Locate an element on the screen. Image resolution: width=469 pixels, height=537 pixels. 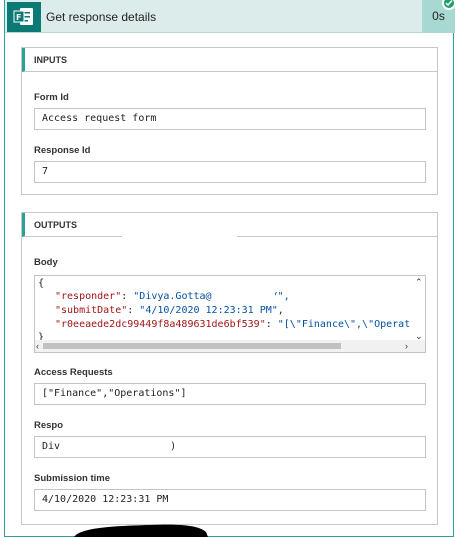
response-id-label: Response Id is located at coordinates (62, 150).